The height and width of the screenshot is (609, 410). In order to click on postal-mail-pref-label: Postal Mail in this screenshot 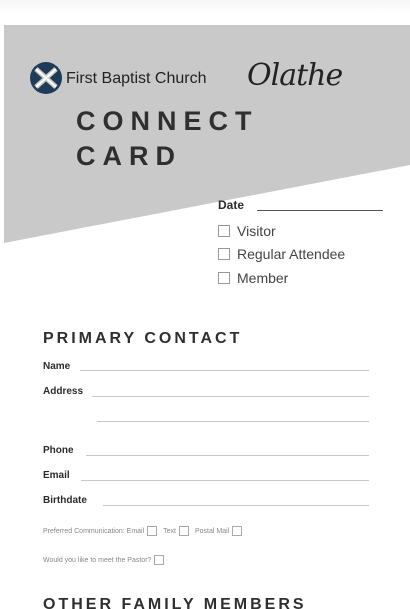, I will do `click(212, 531)`.